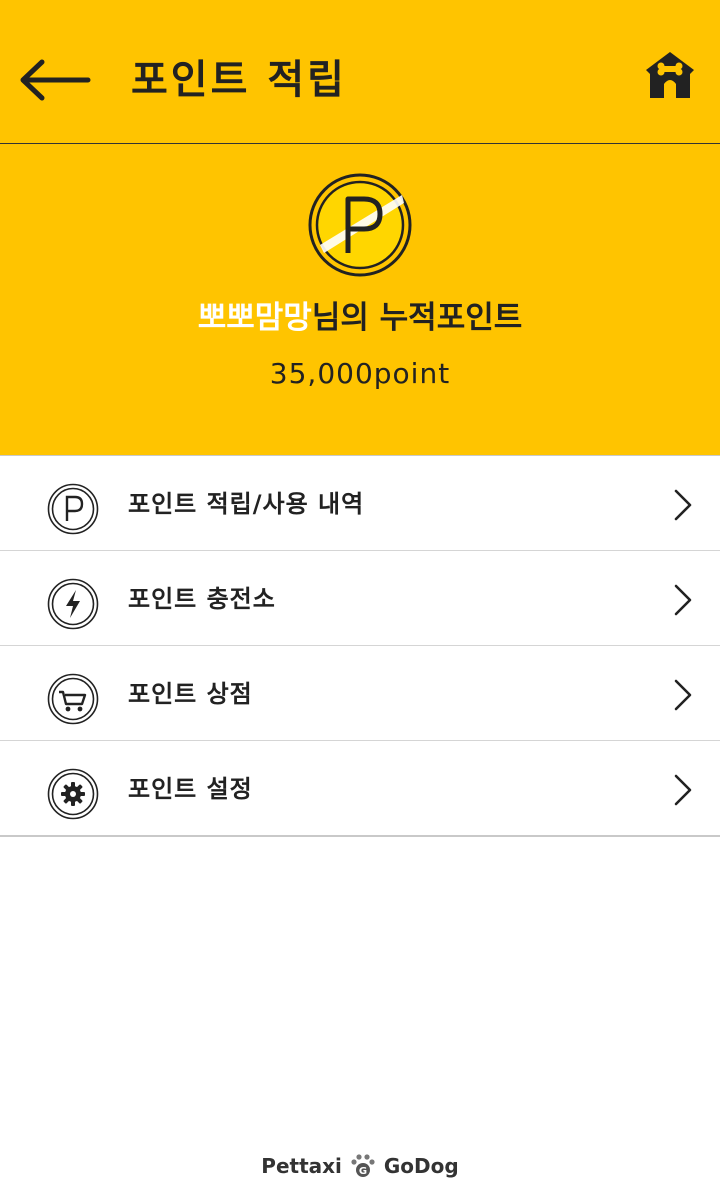 This screenshot has width=720, height=1200. I want to click on menu-label-point-history: 포인트 적립/사용 내역, so click(246, 504).